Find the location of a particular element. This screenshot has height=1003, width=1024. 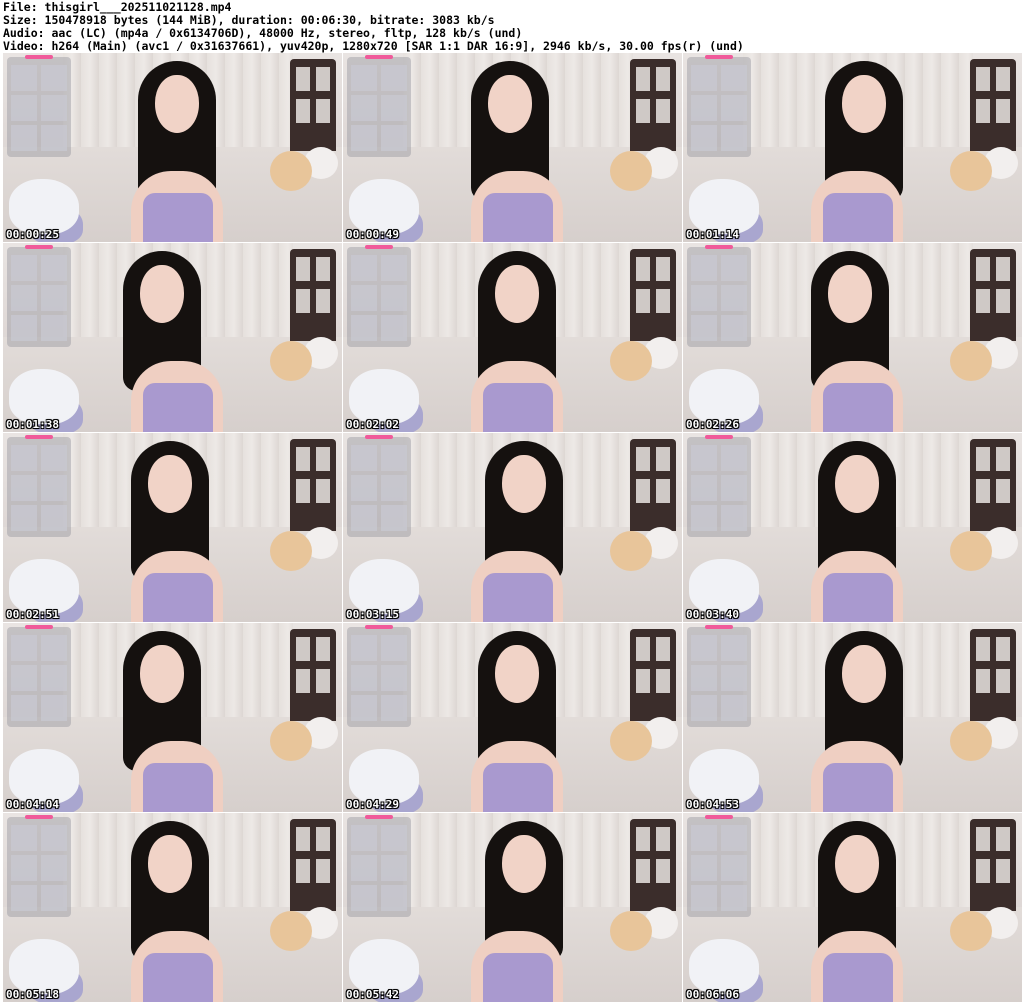

timestamp-label: 00:05:18 is located at coordinates (32, 994).